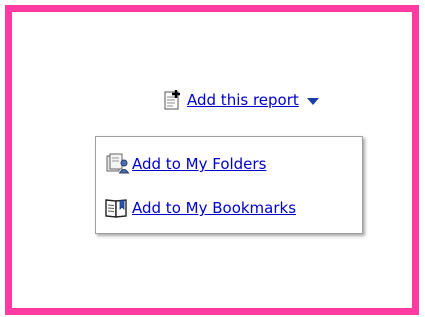  Describe the element at coordinates (312, 101) in the screenshot. I see `chevron-down-icon` at that location.